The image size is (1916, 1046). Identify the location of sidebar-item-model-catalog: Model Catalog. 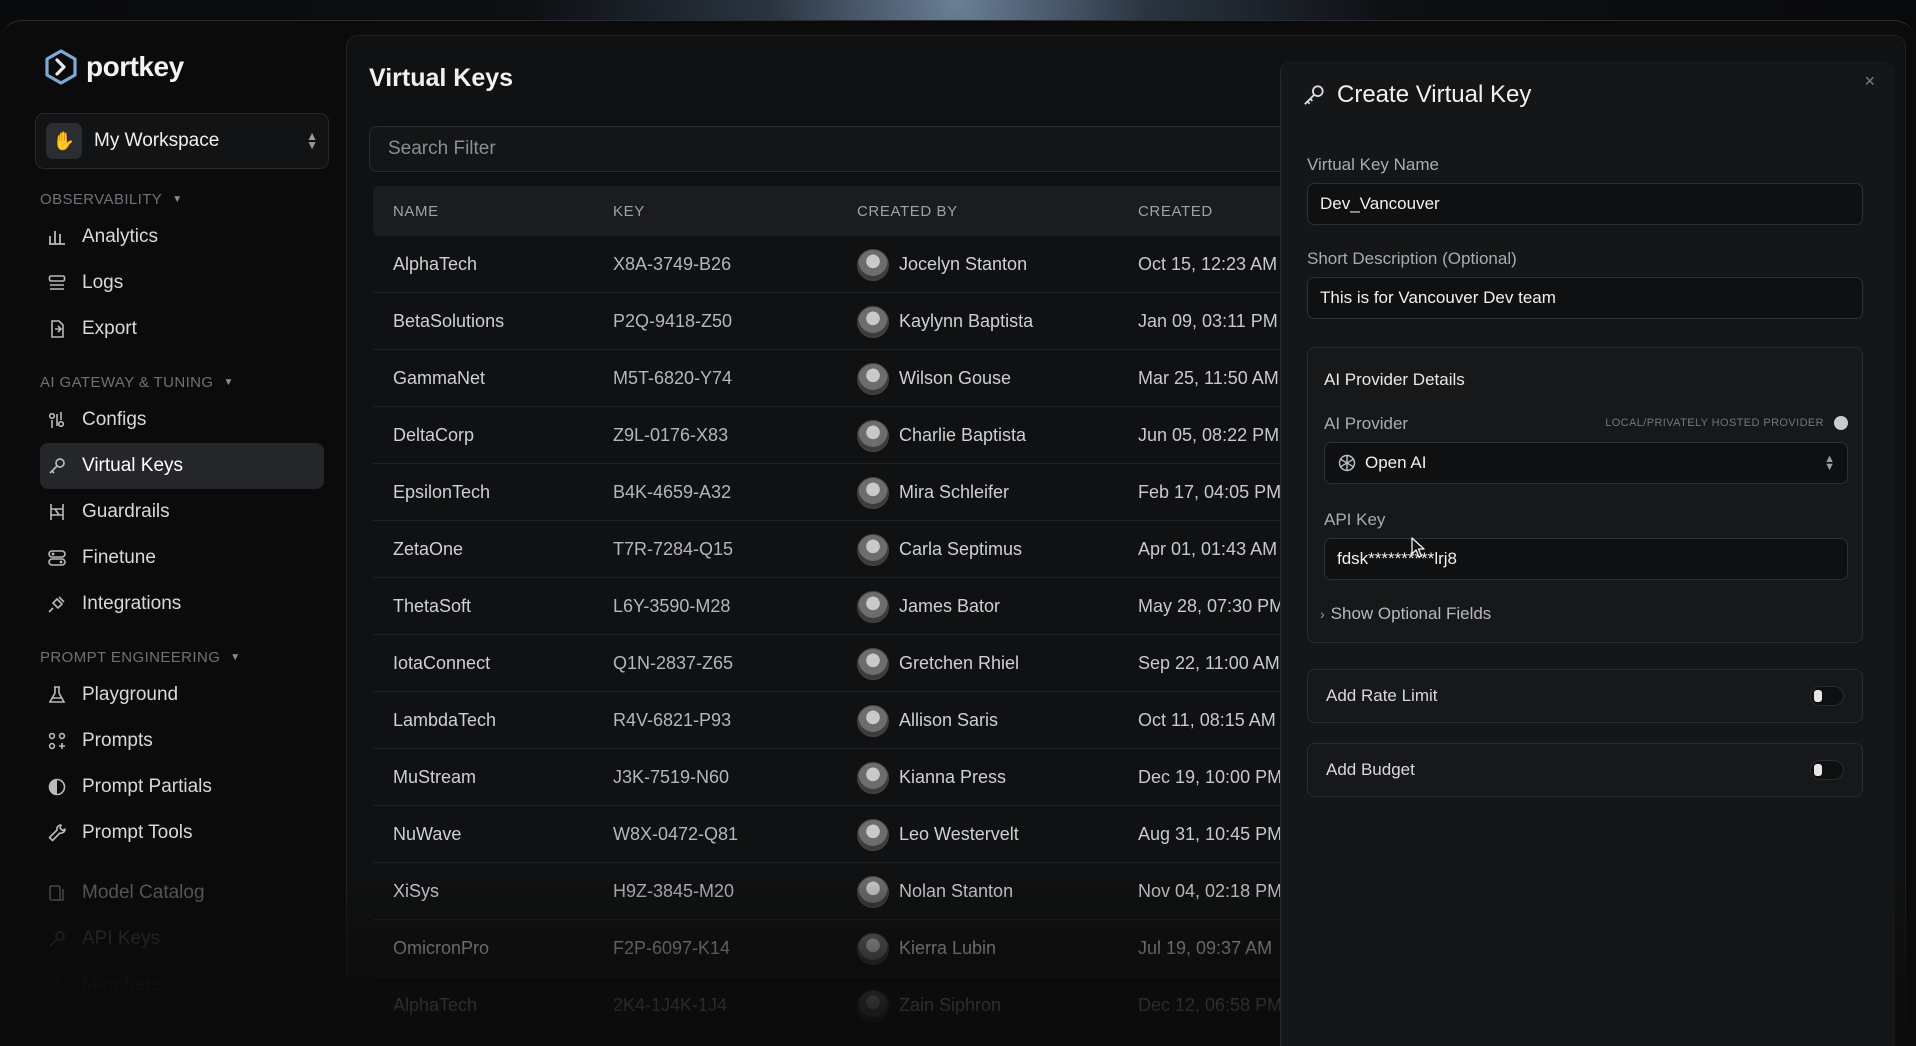
(182, 893).